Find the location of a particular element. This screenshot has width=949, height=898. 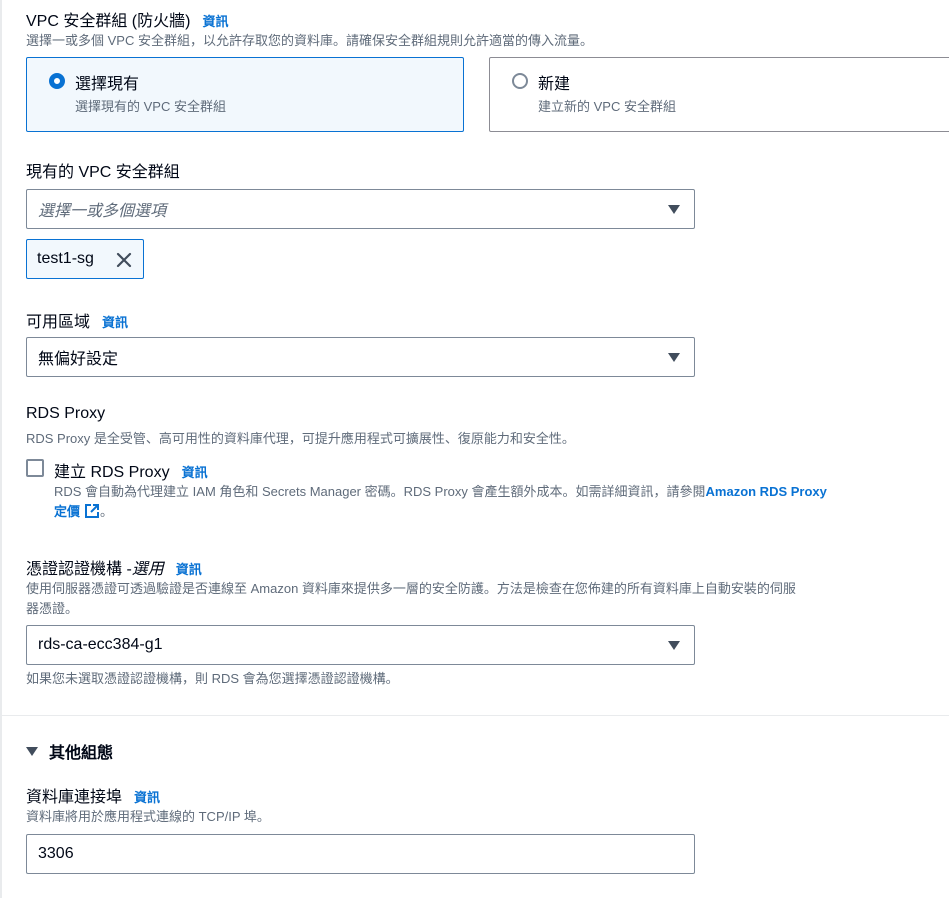

db-port-description: 資料庫將用於應用程式連線的 TCP/IP 埠。 is located at coordinates (148, 816).